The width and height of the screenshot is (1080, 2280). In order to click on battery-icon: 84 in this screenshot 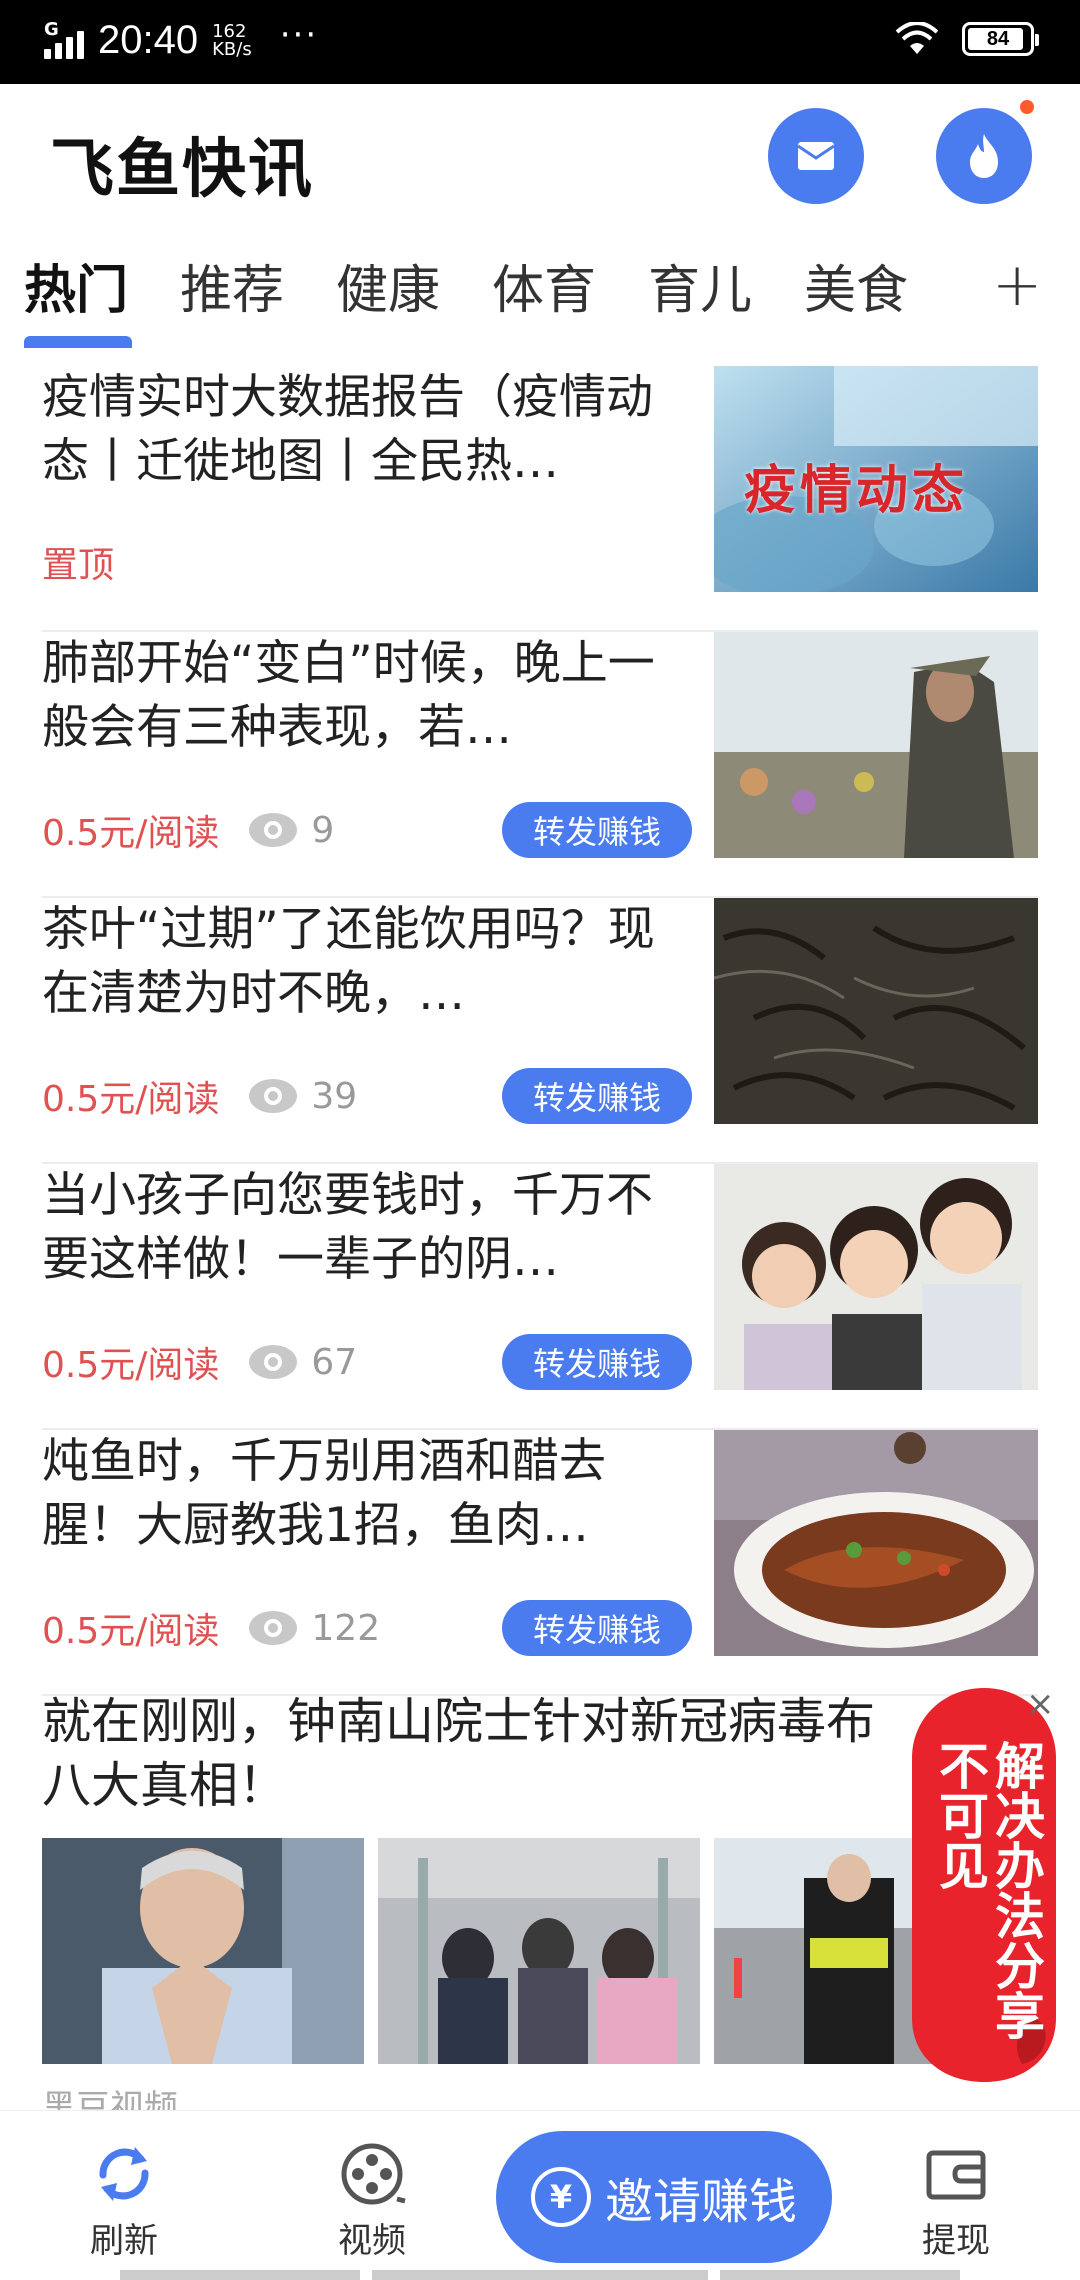, I will do `click(1000, 39)`.